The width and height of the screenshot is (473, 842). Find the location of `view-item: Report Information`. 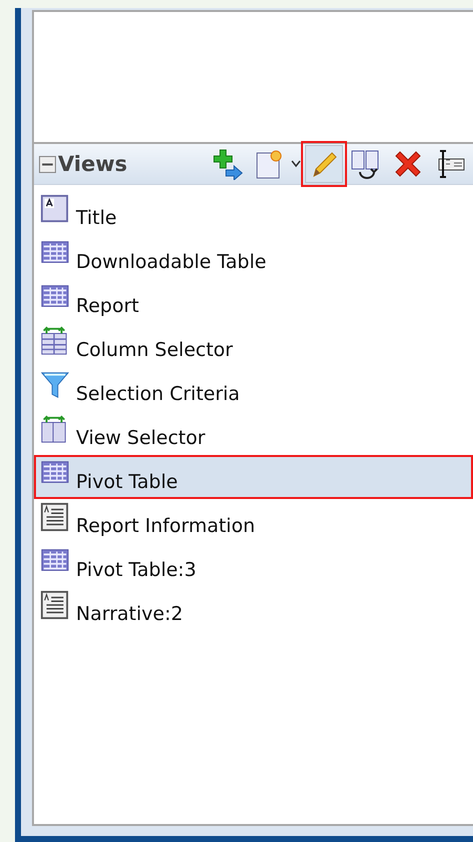

view-item: Report Information is located at coordinates (253, 521).